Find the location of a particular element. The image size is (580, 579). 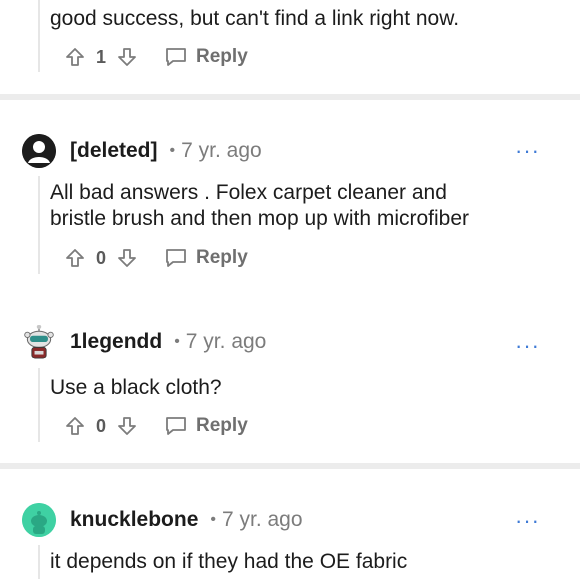

vote-count: 1 is located at coordinates (101, 56).